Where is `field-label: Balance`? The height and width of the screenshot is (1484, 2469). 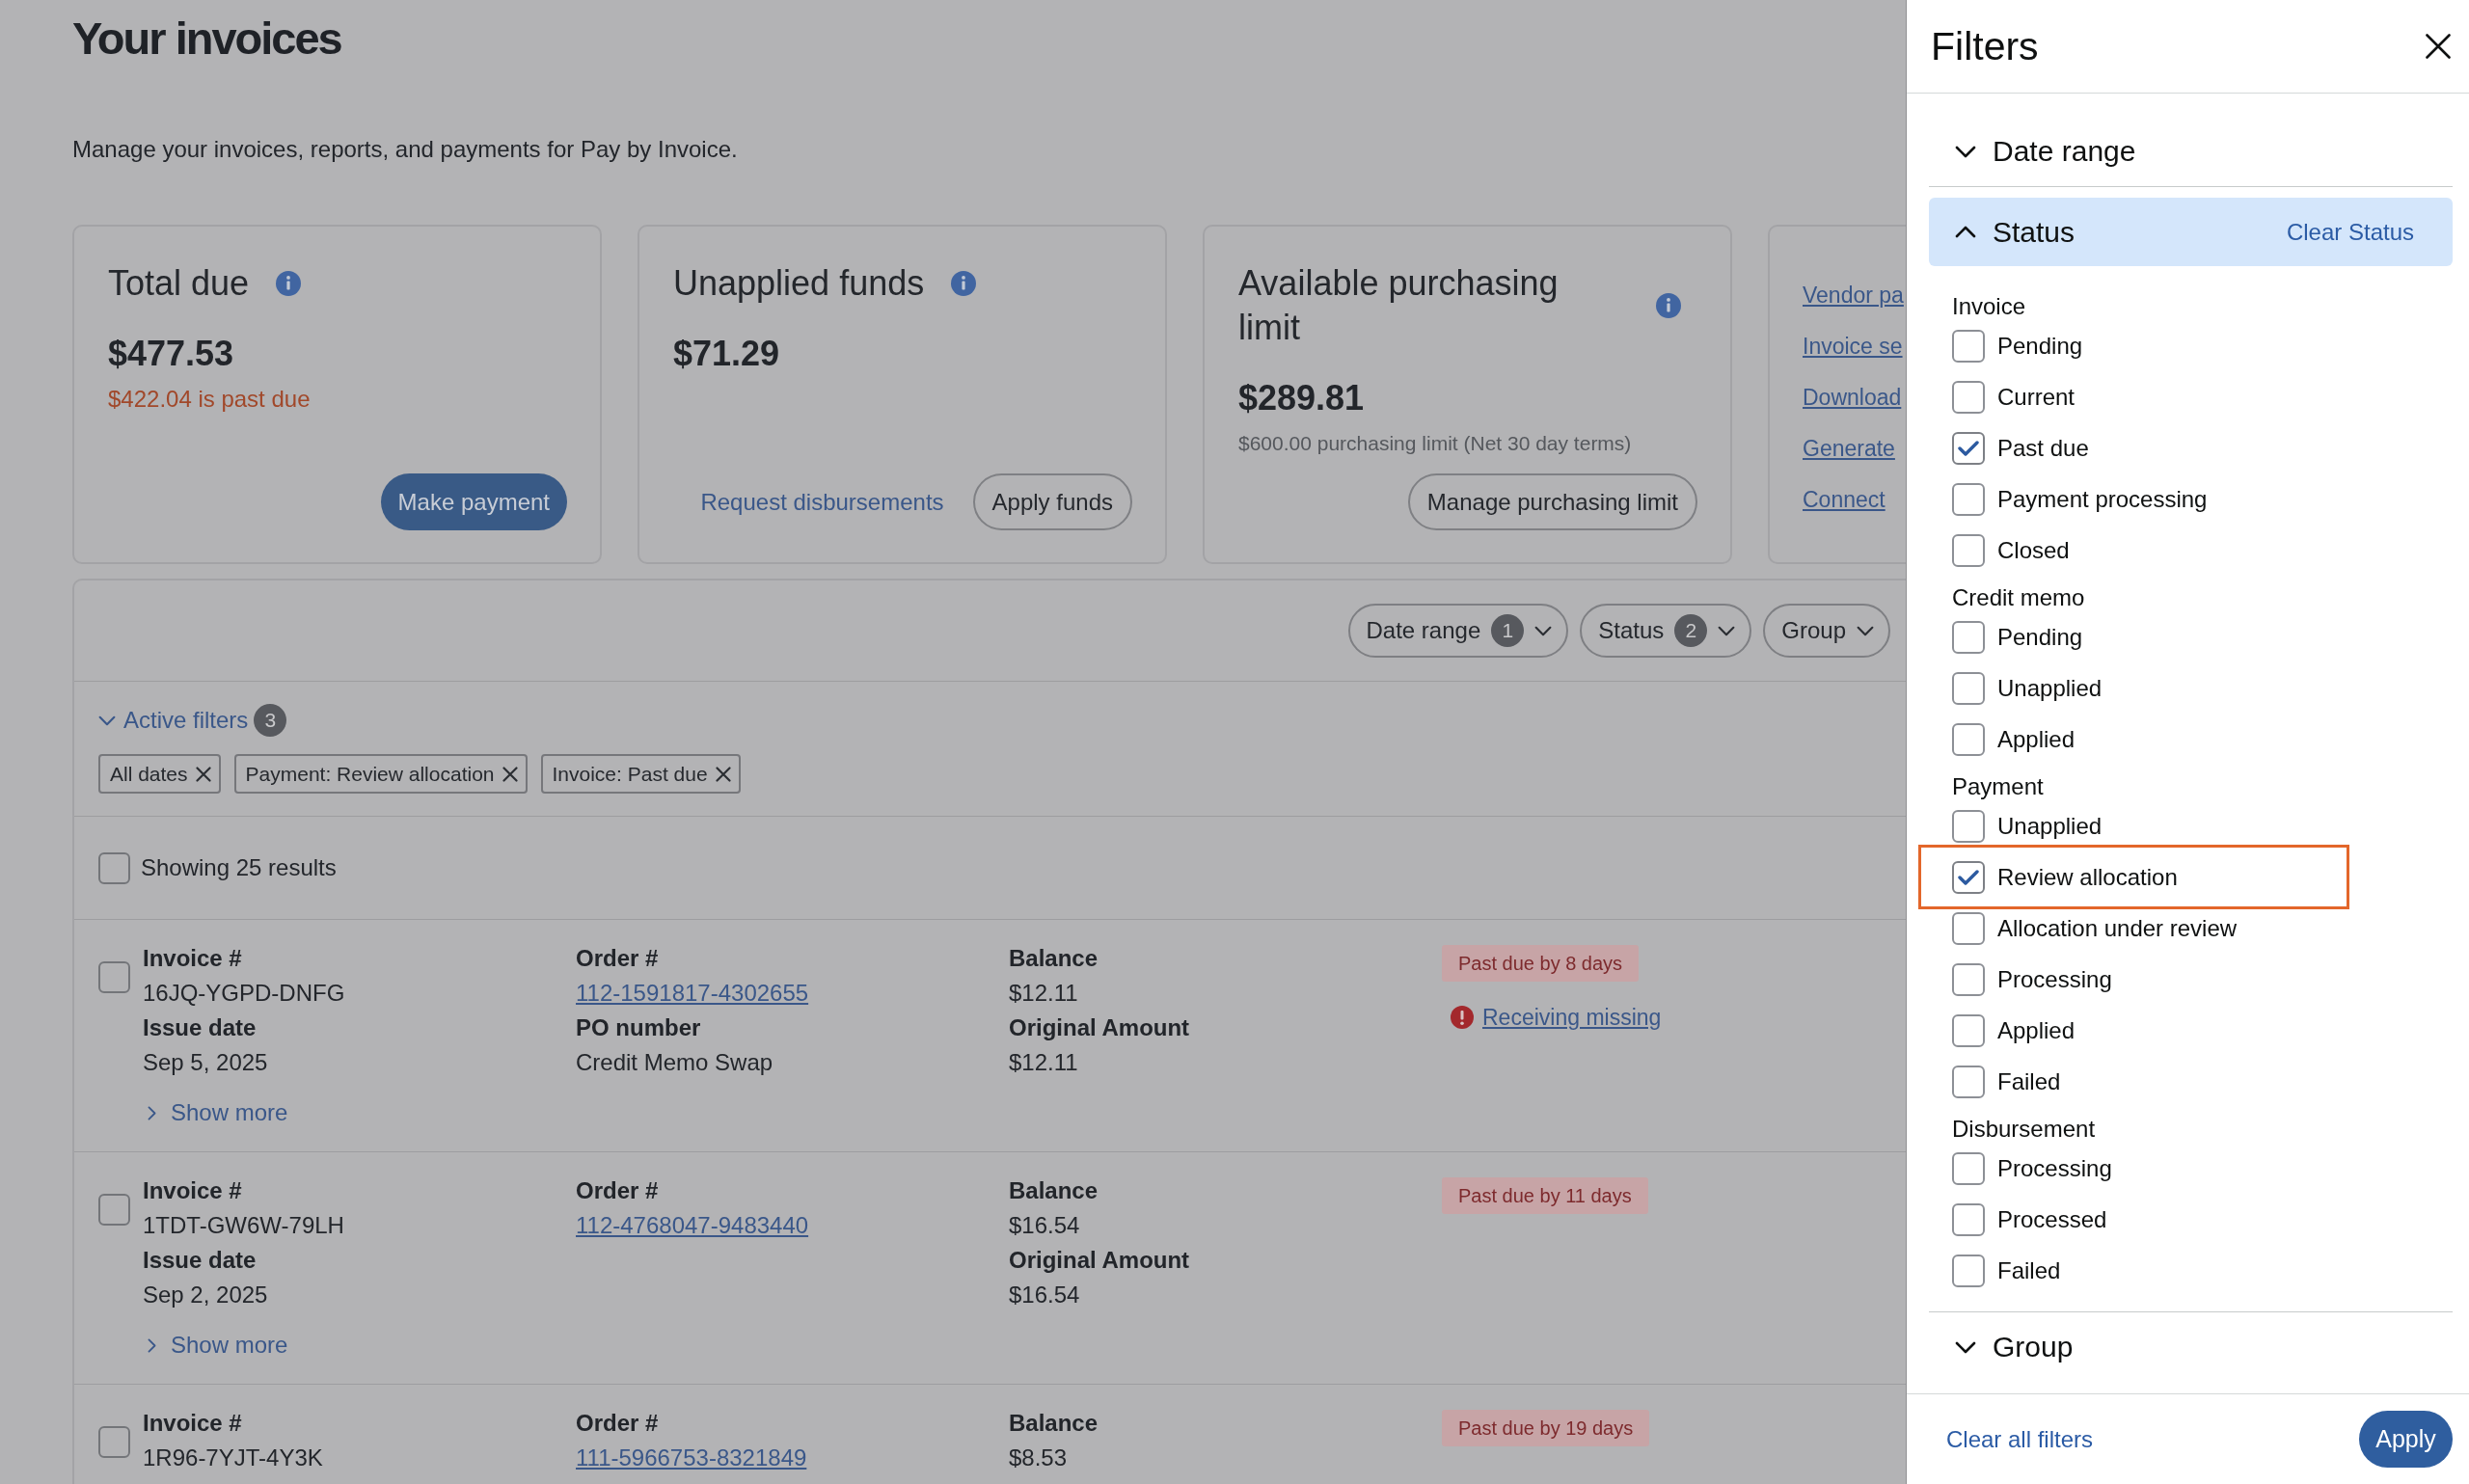 field-label: Balance is located at coordinates (1054, 1423).